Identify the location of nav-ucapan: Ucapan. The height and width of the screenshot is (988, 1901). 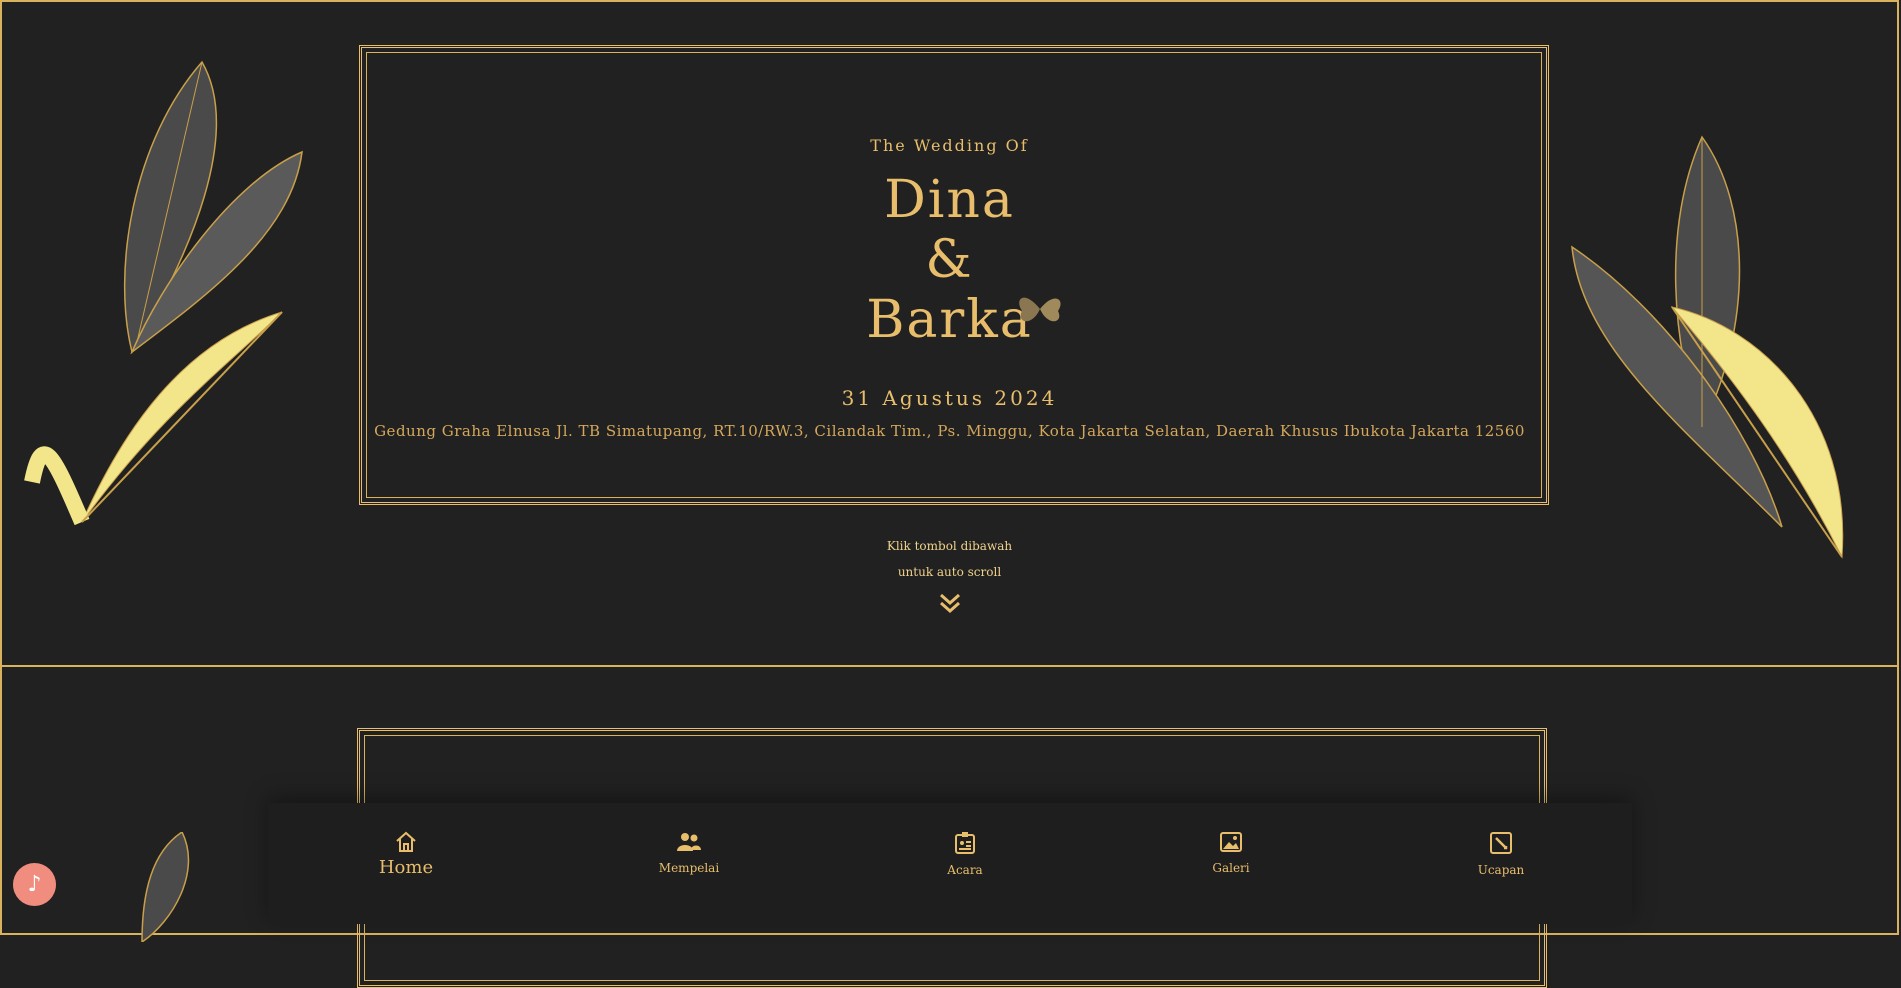
(1501, 854).